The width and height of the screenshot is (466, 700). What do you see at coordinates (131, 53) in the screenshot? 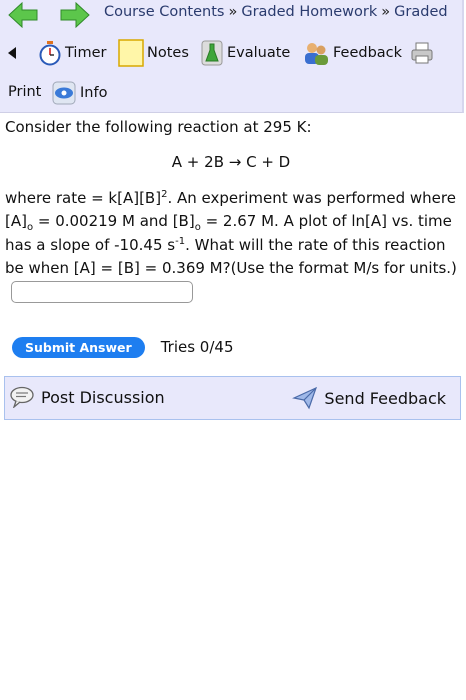
I see `notes-icon` at bounding box center [131, 53].